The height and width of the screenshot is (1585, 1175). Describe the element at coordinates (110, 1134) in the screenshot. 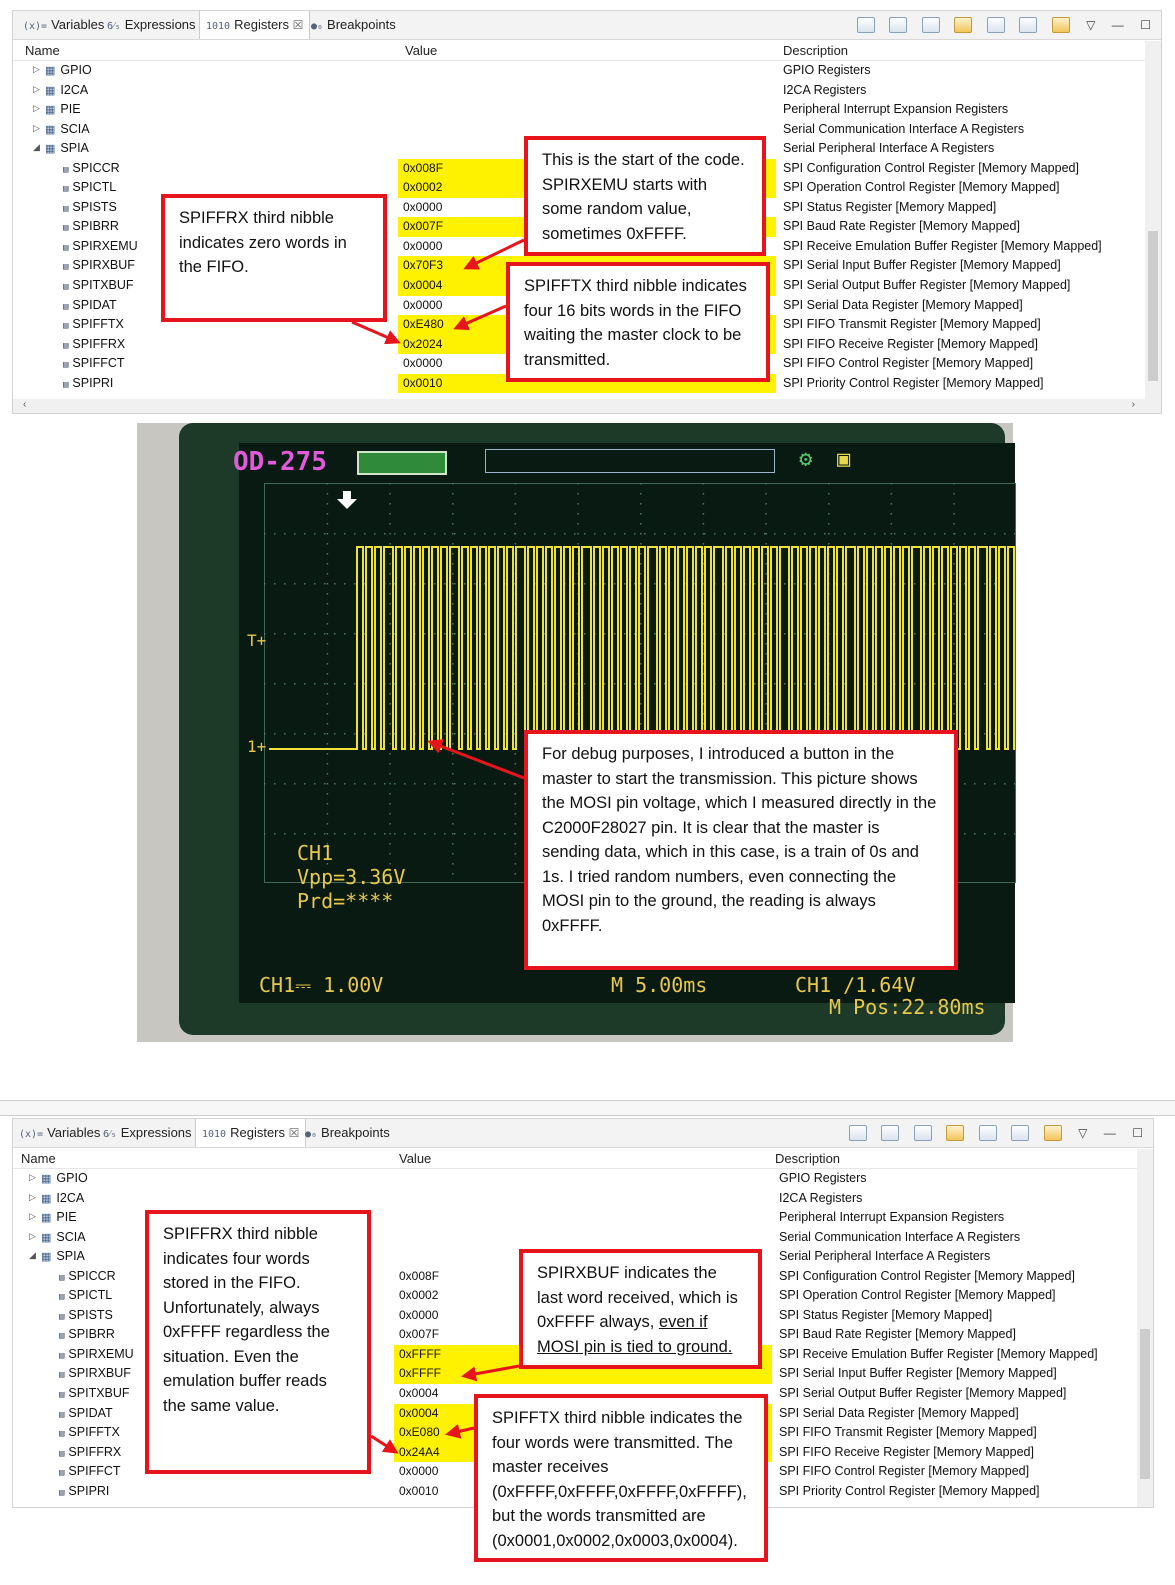

I see `expressions-icon: 6⁄₅` at that location.